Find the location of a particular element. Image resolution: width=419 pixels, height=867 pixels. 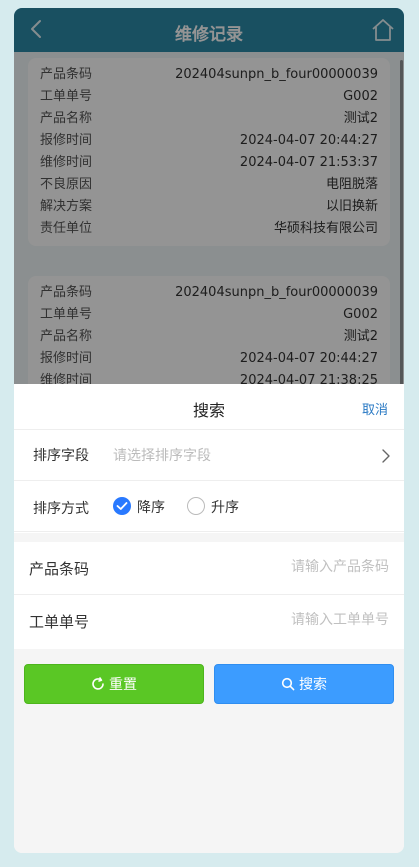

order-no-label: 工单单号 is located at coordinates (59, 622).